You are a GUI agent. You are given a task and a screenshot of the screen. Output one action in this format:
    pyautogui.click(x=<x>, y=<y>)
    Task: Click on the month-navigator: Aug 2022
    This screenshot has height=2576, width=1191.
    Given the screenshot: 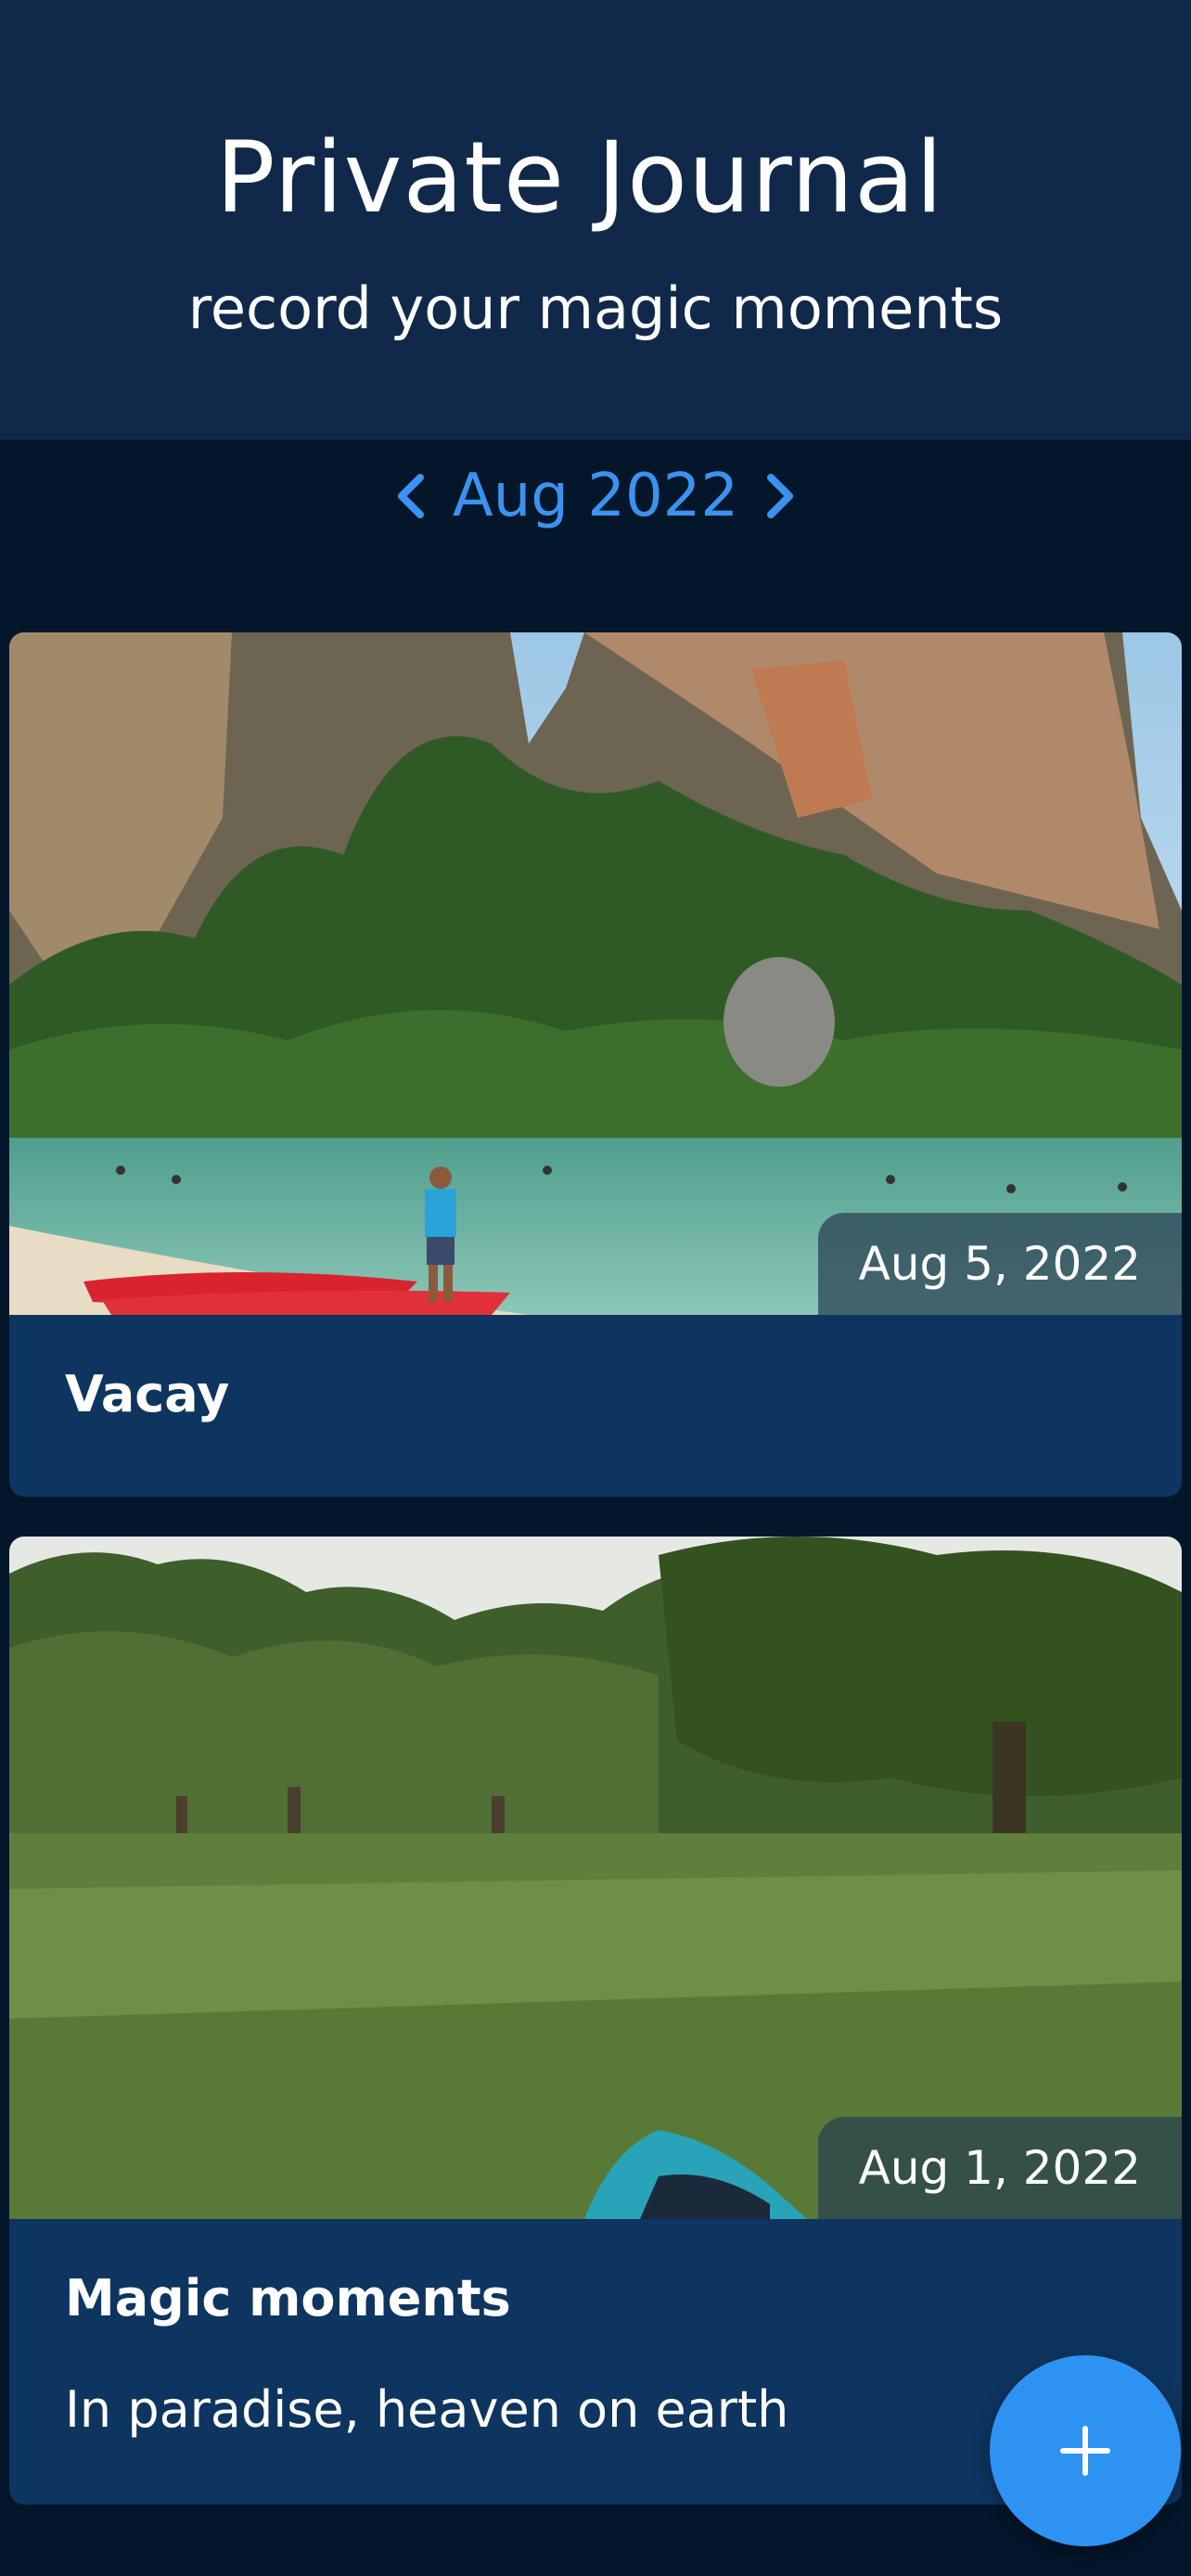 What is the action you would take?
    pyautogui.click(x=595, y=496)
    